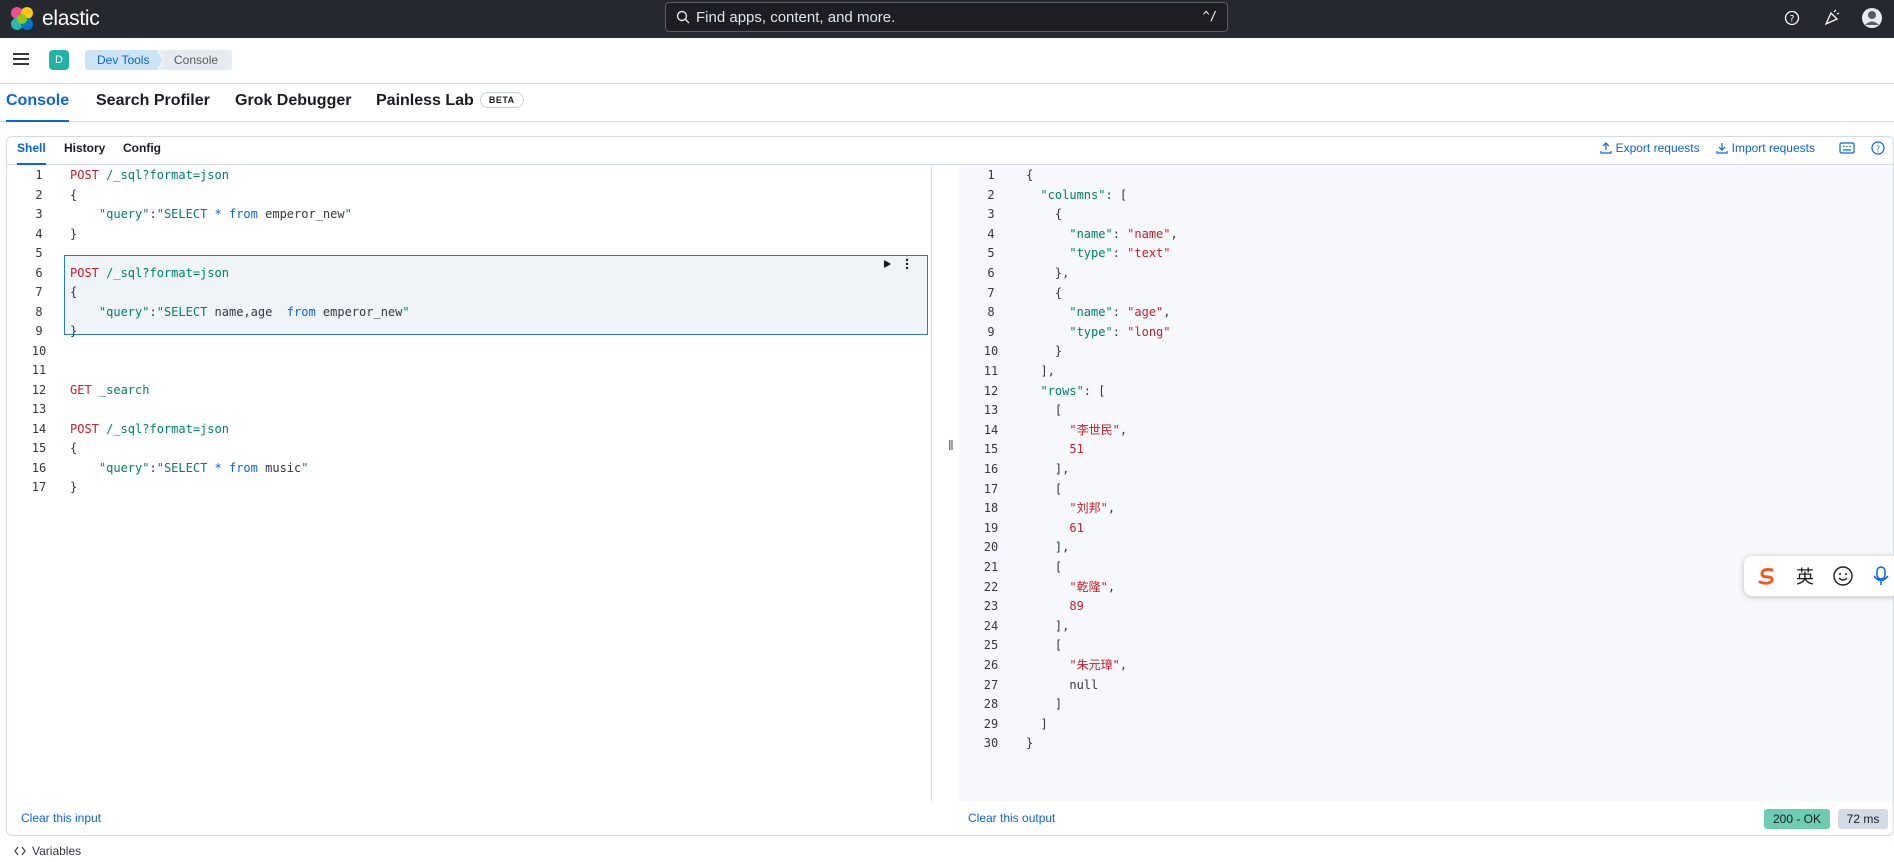 The width and height of the screenshot is (1894, 862). What do you see at coordinates (1426, 273) in the screenshot?
I see `output-line: 6 },` at bounding box center [1426, 273].